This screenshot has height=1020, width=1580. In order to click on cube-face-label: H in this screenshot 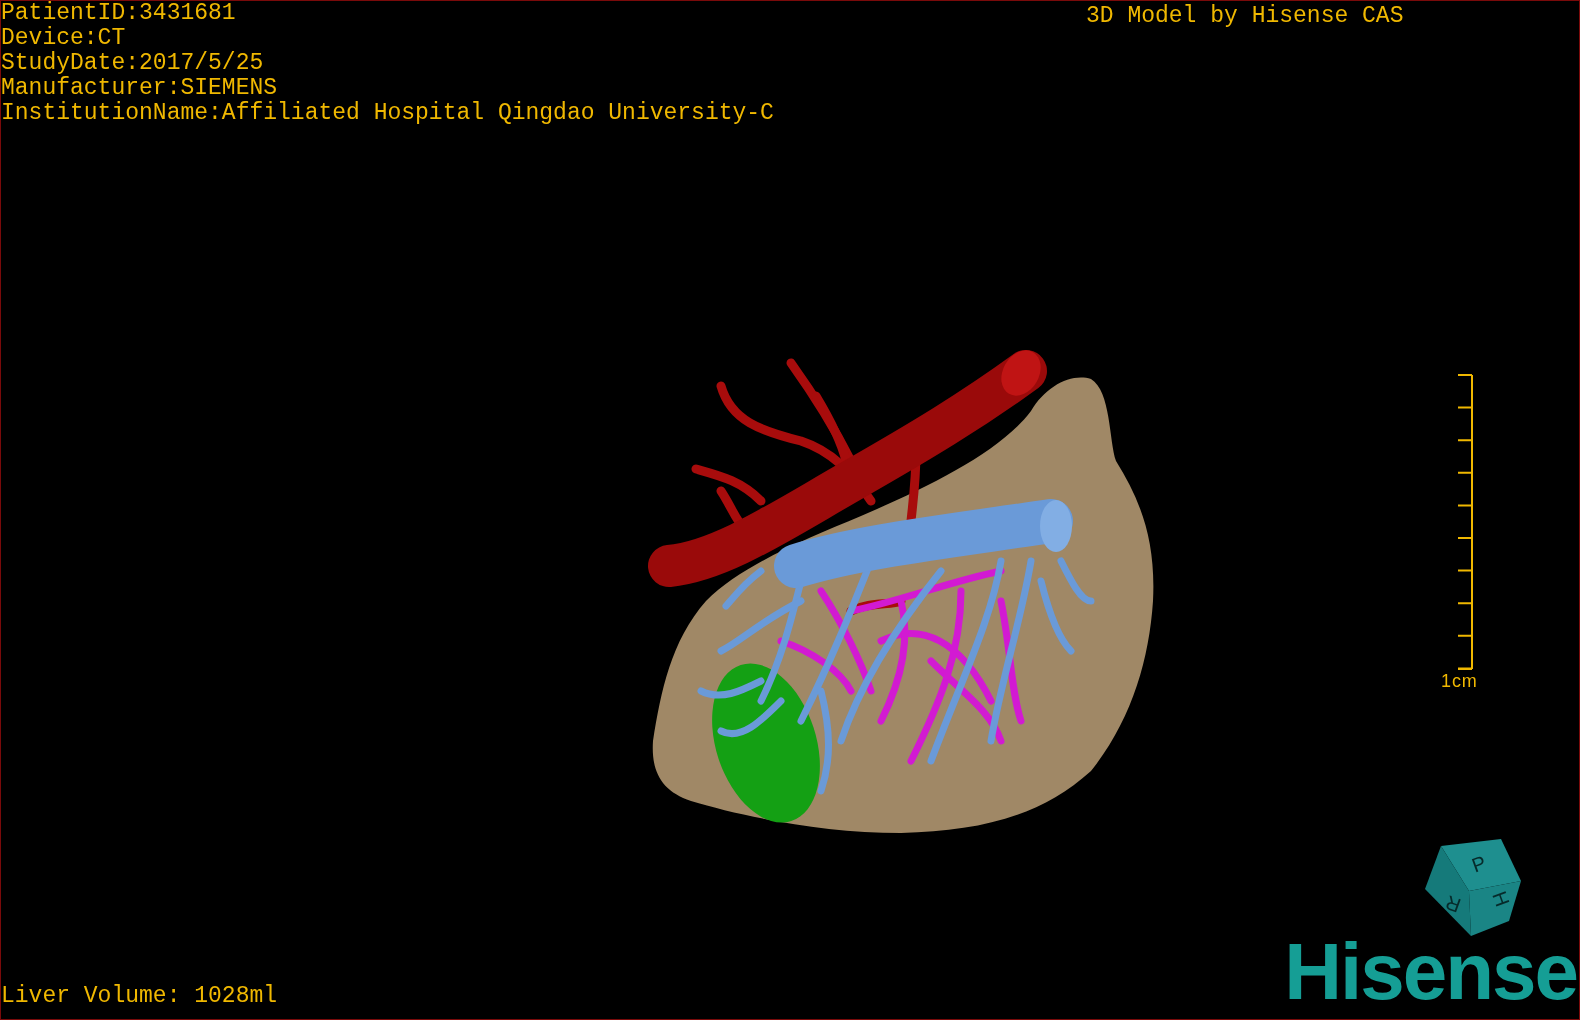, I will do `click(1501, 899)`.